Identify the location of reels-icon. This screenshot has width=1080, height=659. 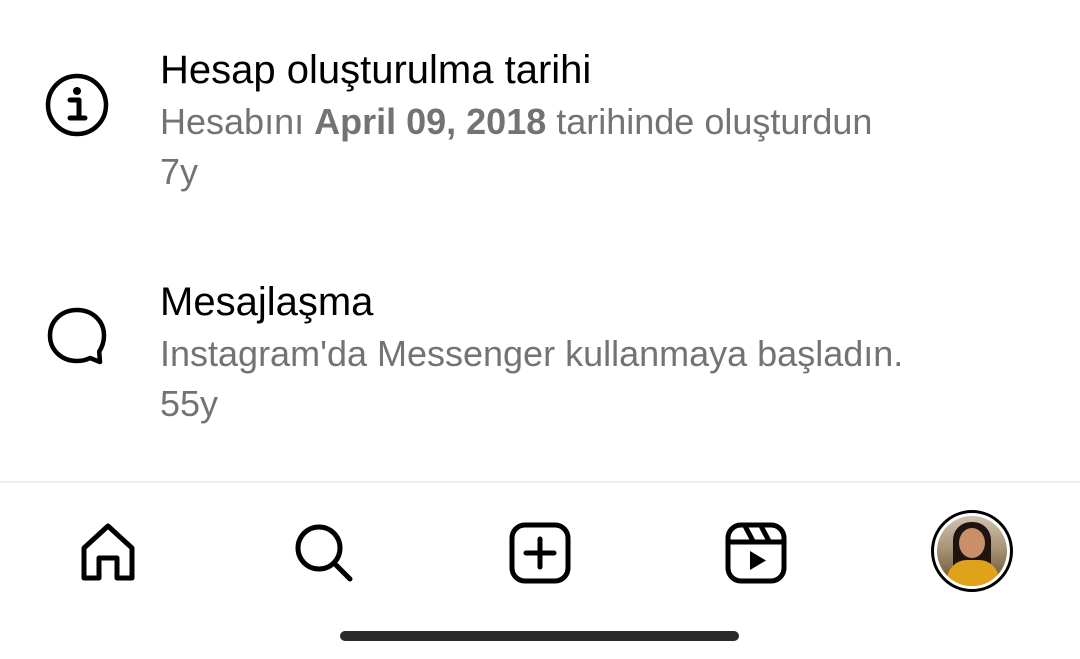
(756, 553).